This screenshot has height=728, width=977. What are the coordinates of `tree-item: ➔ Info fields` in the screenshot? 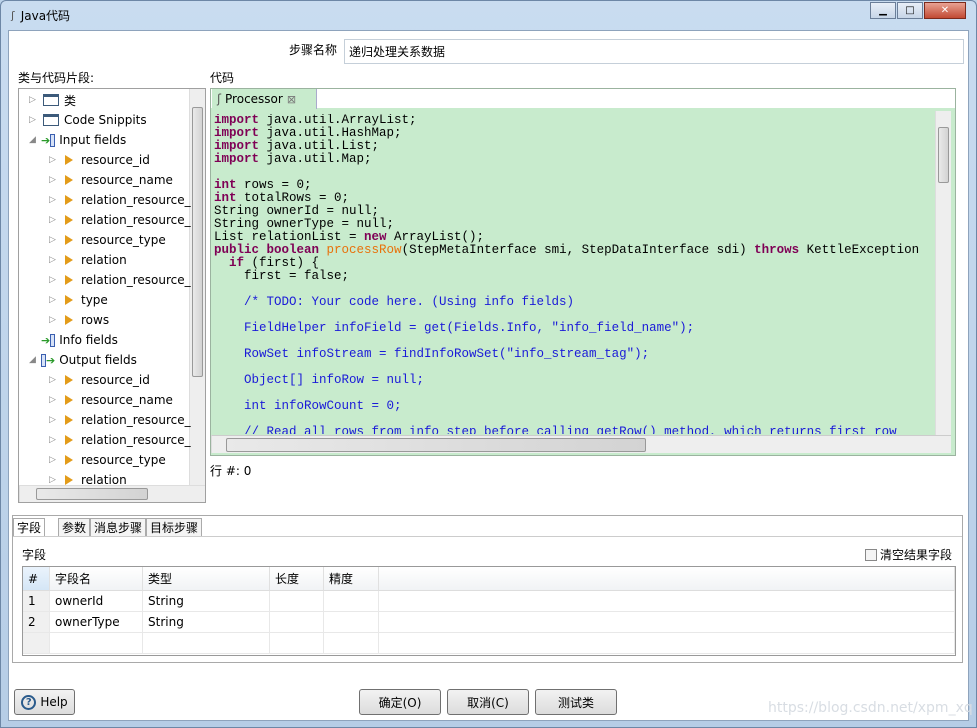 It's located at (73, 340).